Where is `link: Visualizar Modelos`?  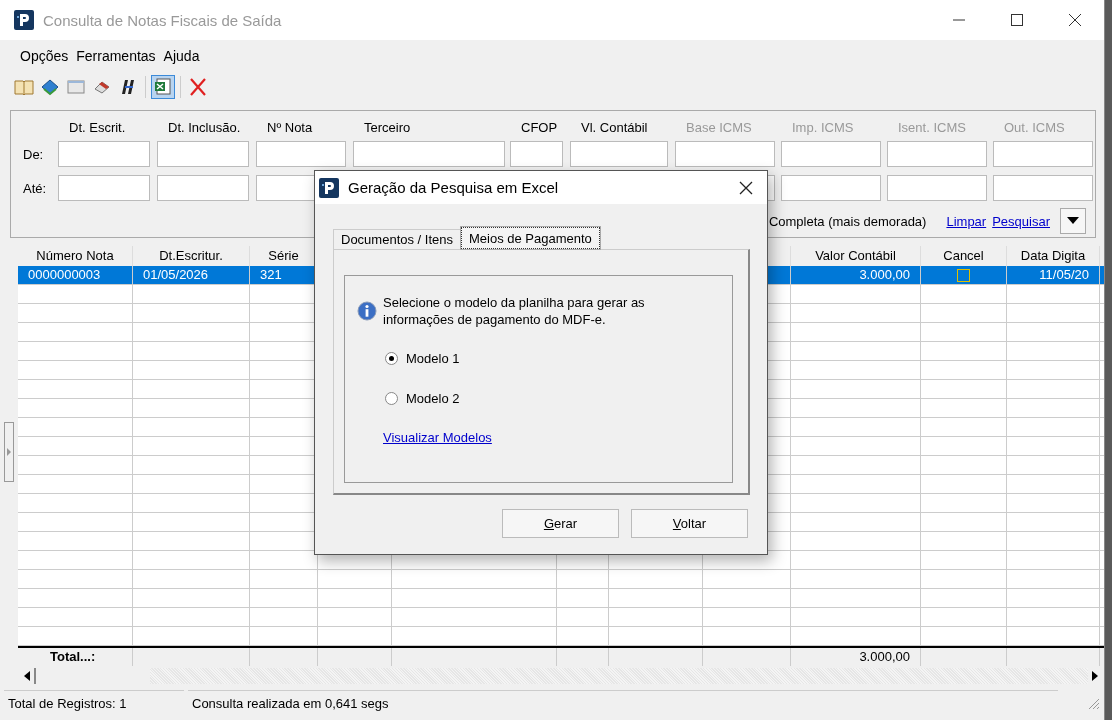 link: Visualizar Modelos is located at coordinates (437, 437).